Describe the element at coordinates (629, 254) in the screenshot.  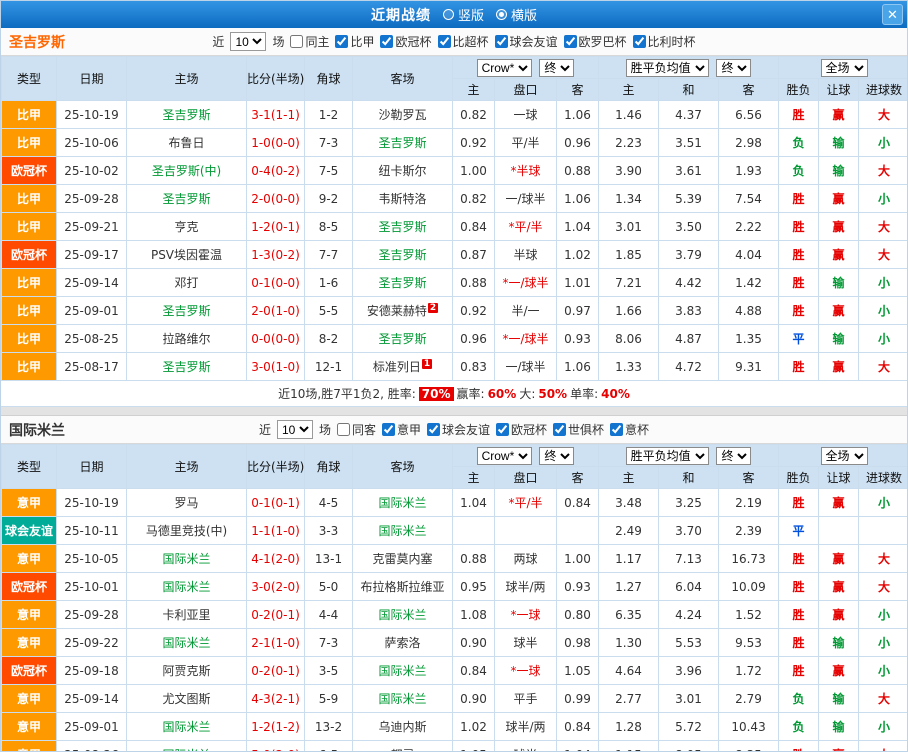
I see `avg-win-odds: 1.85` at that location.